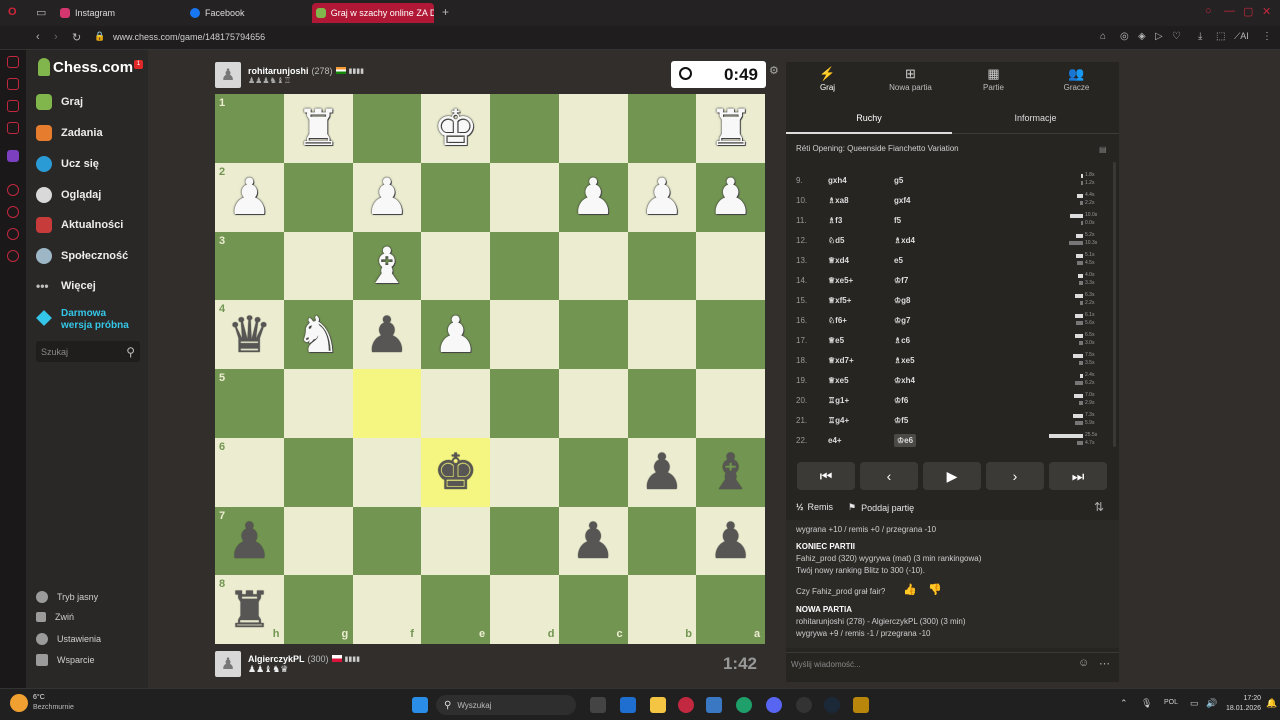 The image size is (1280, 720). I want to click on flip-board-icon: ⇅, so click(1099, 507).